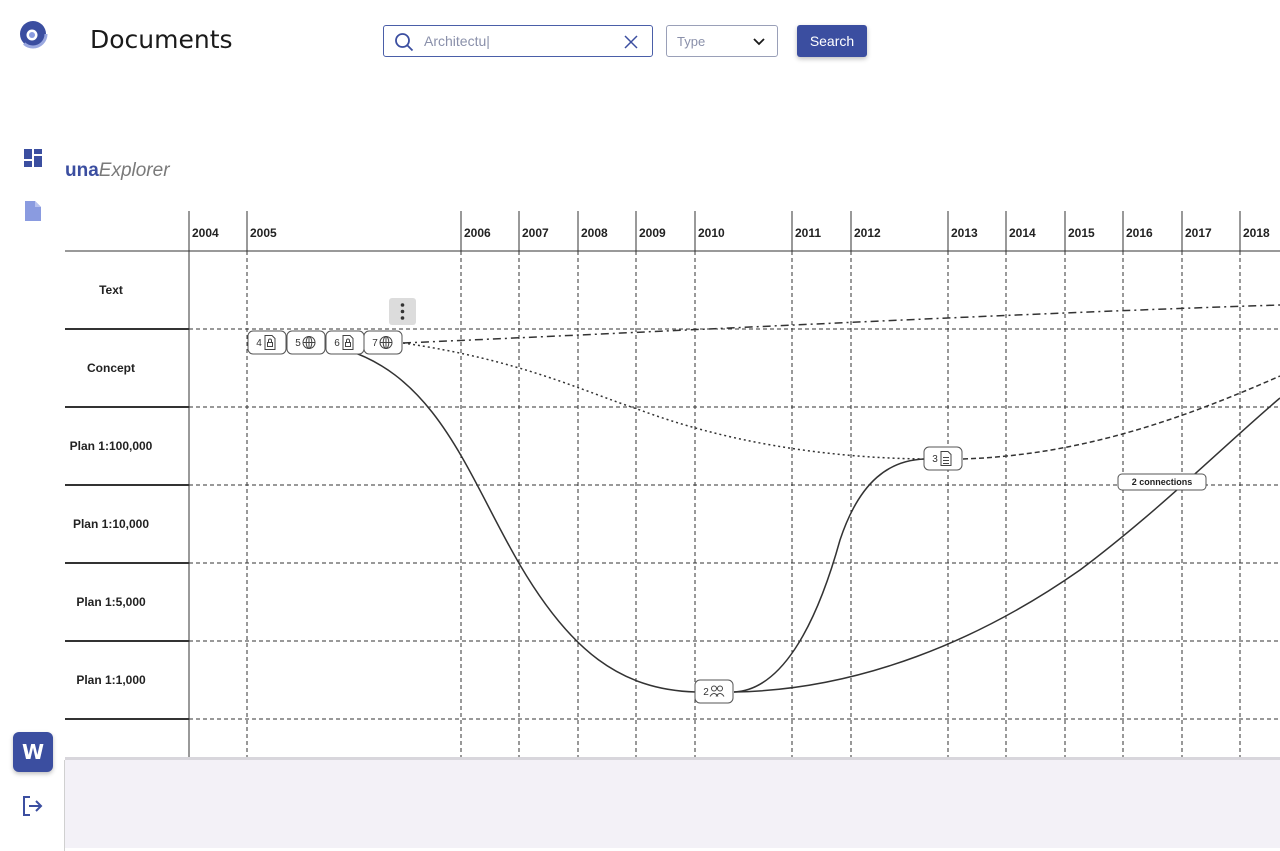 This screenshot has height=851, width=1280. I want to click on year-label: 2014, so click(1022, 233).